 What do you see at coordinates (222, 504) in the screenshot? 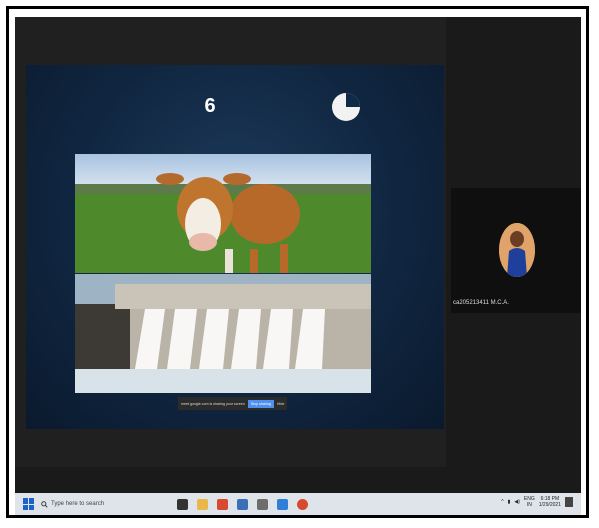
I see `office-icon` at bounding box center [222, 504].